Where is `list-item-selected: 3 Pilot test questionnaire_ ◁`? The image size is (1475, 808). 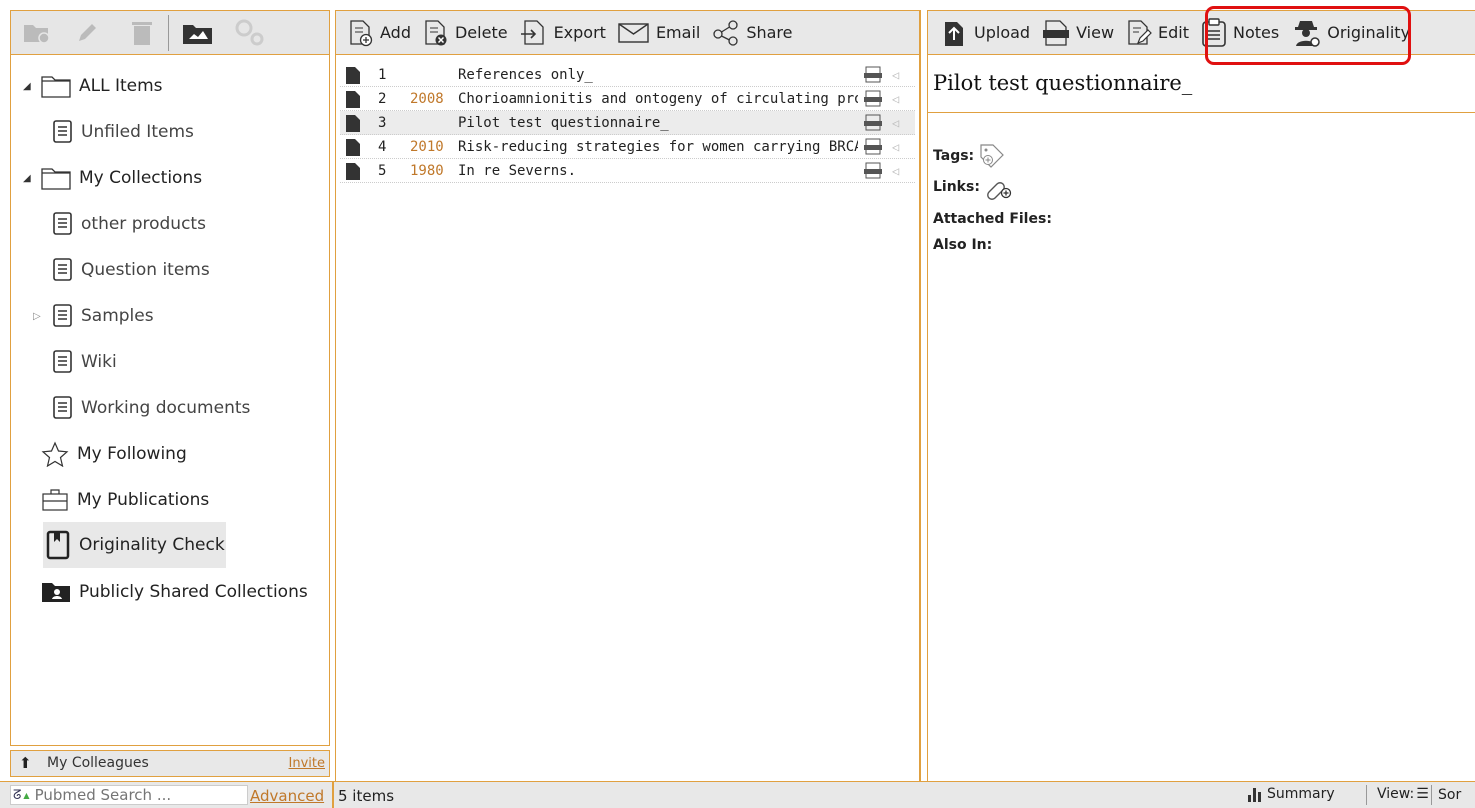
list-item-selected: 3 Pilot test questionnaire_ ◁ is located at coordinates (627, 123).